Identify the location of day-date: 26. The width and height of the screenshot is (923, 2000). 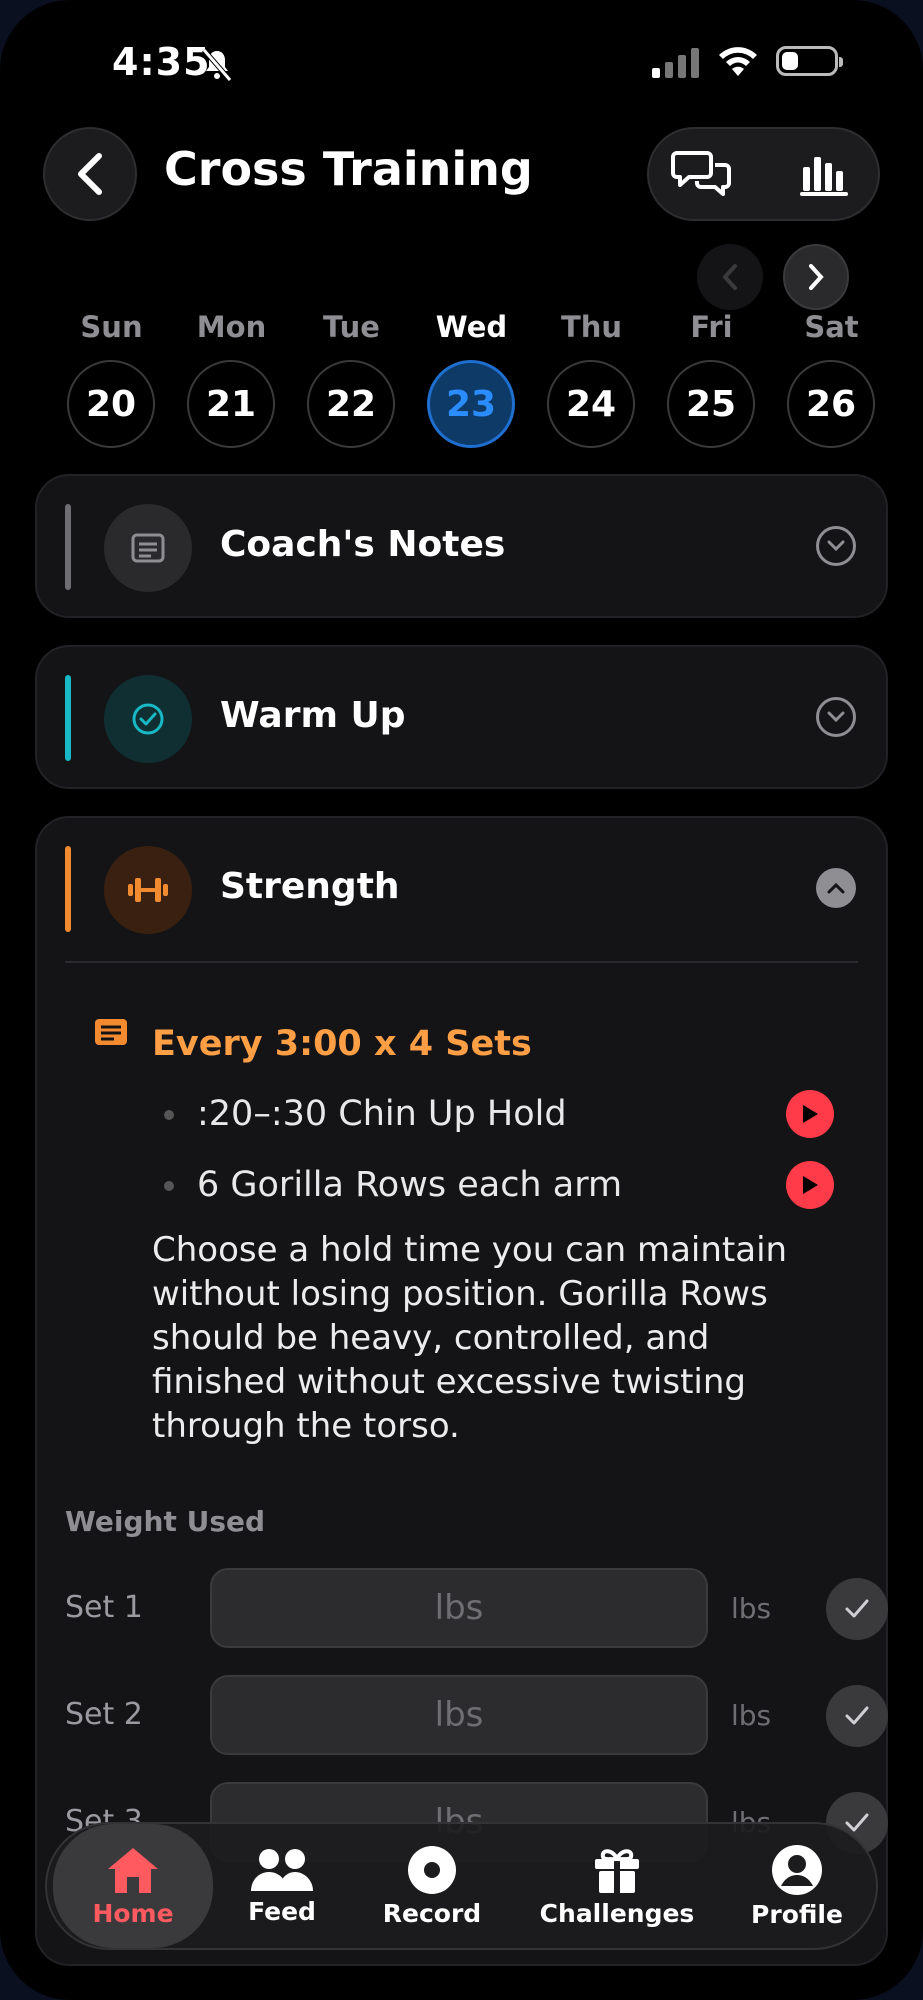
(831, 404).